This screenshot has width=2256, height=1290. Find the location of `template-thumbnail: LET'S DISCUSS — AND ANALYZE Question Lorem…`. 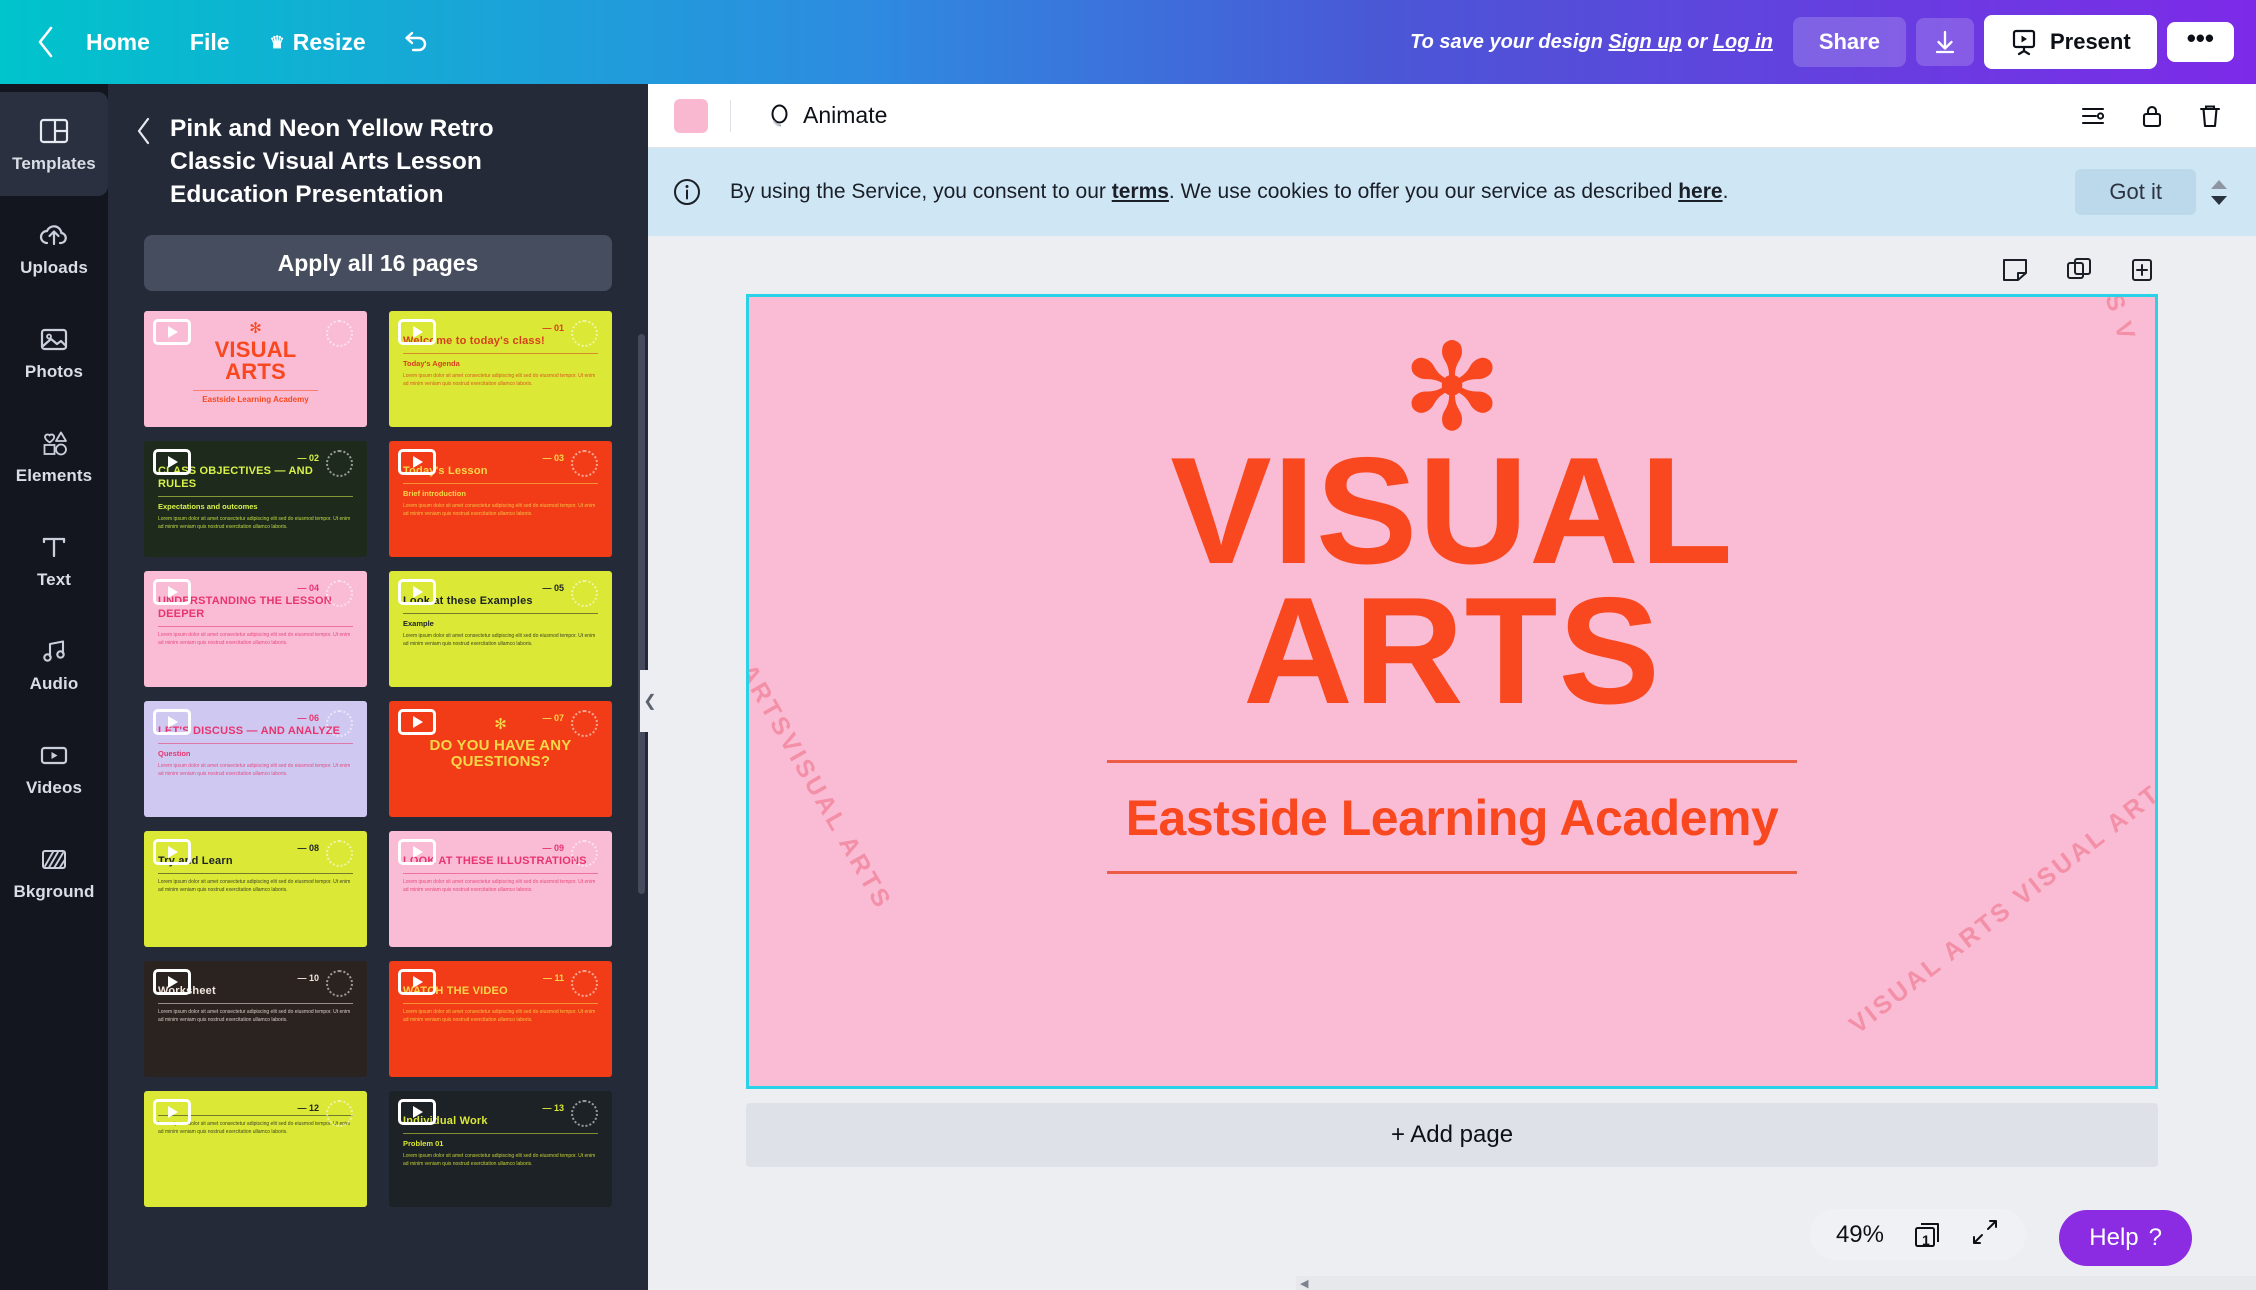

template-thumbnail: LET'S DISCUSS — AND ANALYZE Question Lorem… is located at coordinates (255, 759).